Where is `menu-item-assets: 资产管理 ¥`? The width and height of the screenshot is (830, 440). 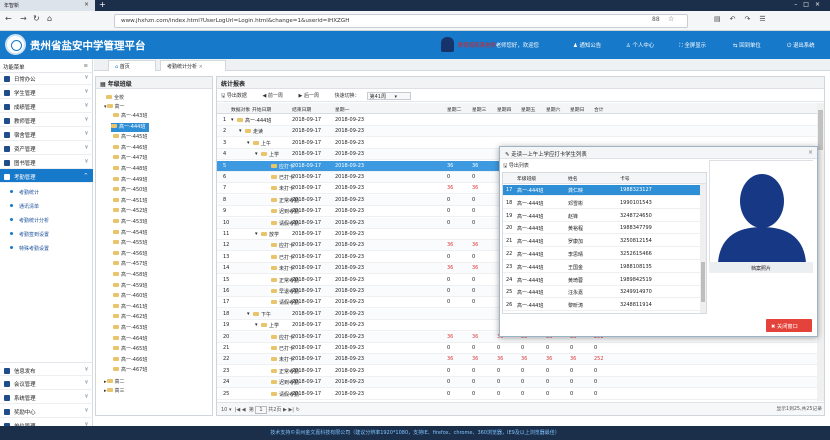 menu-item-assets: 资产管理 ¥ is located at coordinates (46, 148).